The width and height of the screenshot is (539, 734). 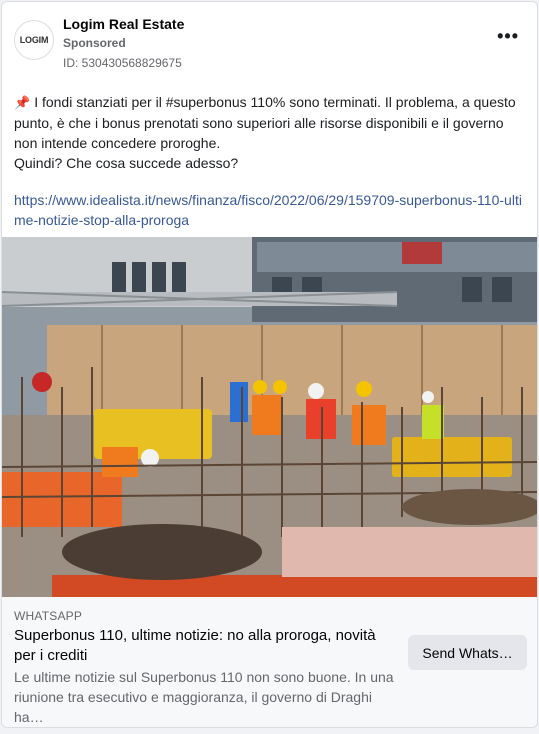 I want to click on post-body-line2: Quindi? Che cosa succede adesso?, so click(x=126, y=163).